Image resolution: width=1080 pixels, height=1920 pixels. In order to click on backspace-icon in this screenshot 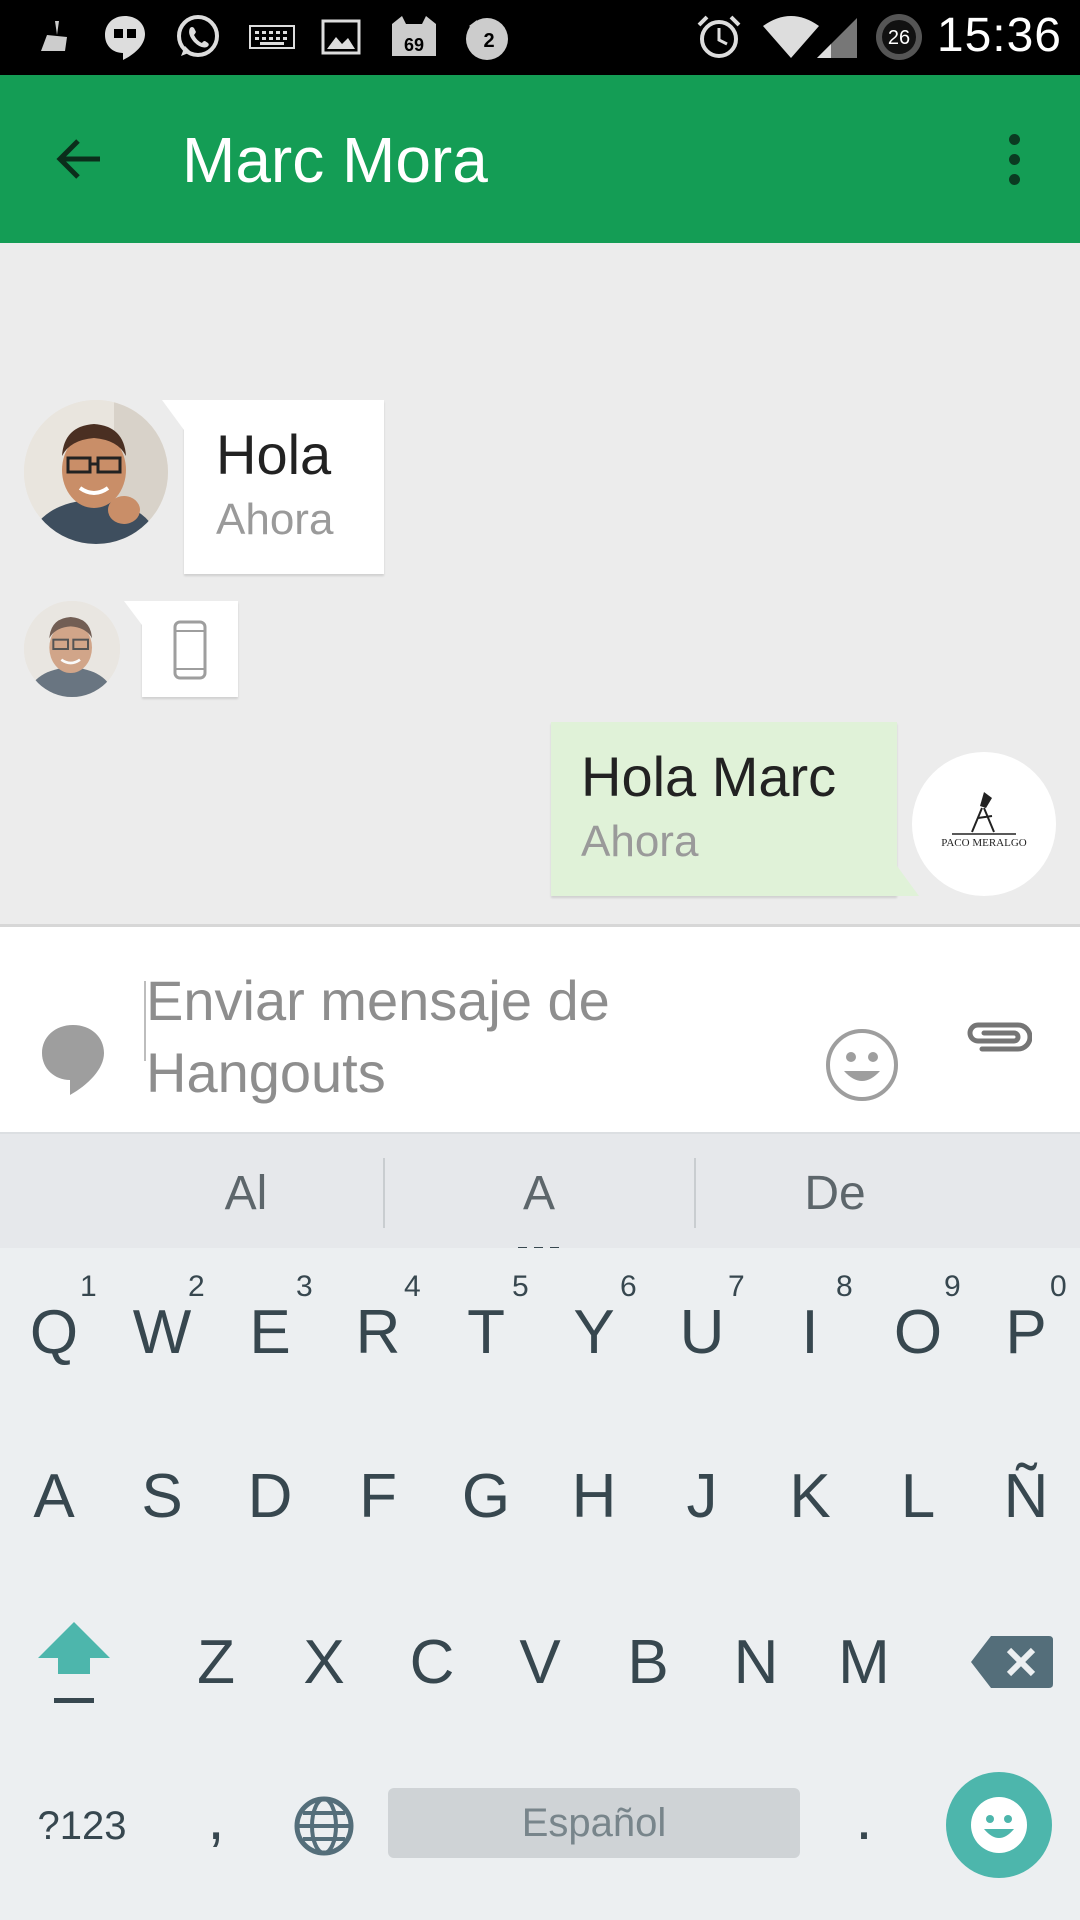, I will do `click(1012, 1662)`.